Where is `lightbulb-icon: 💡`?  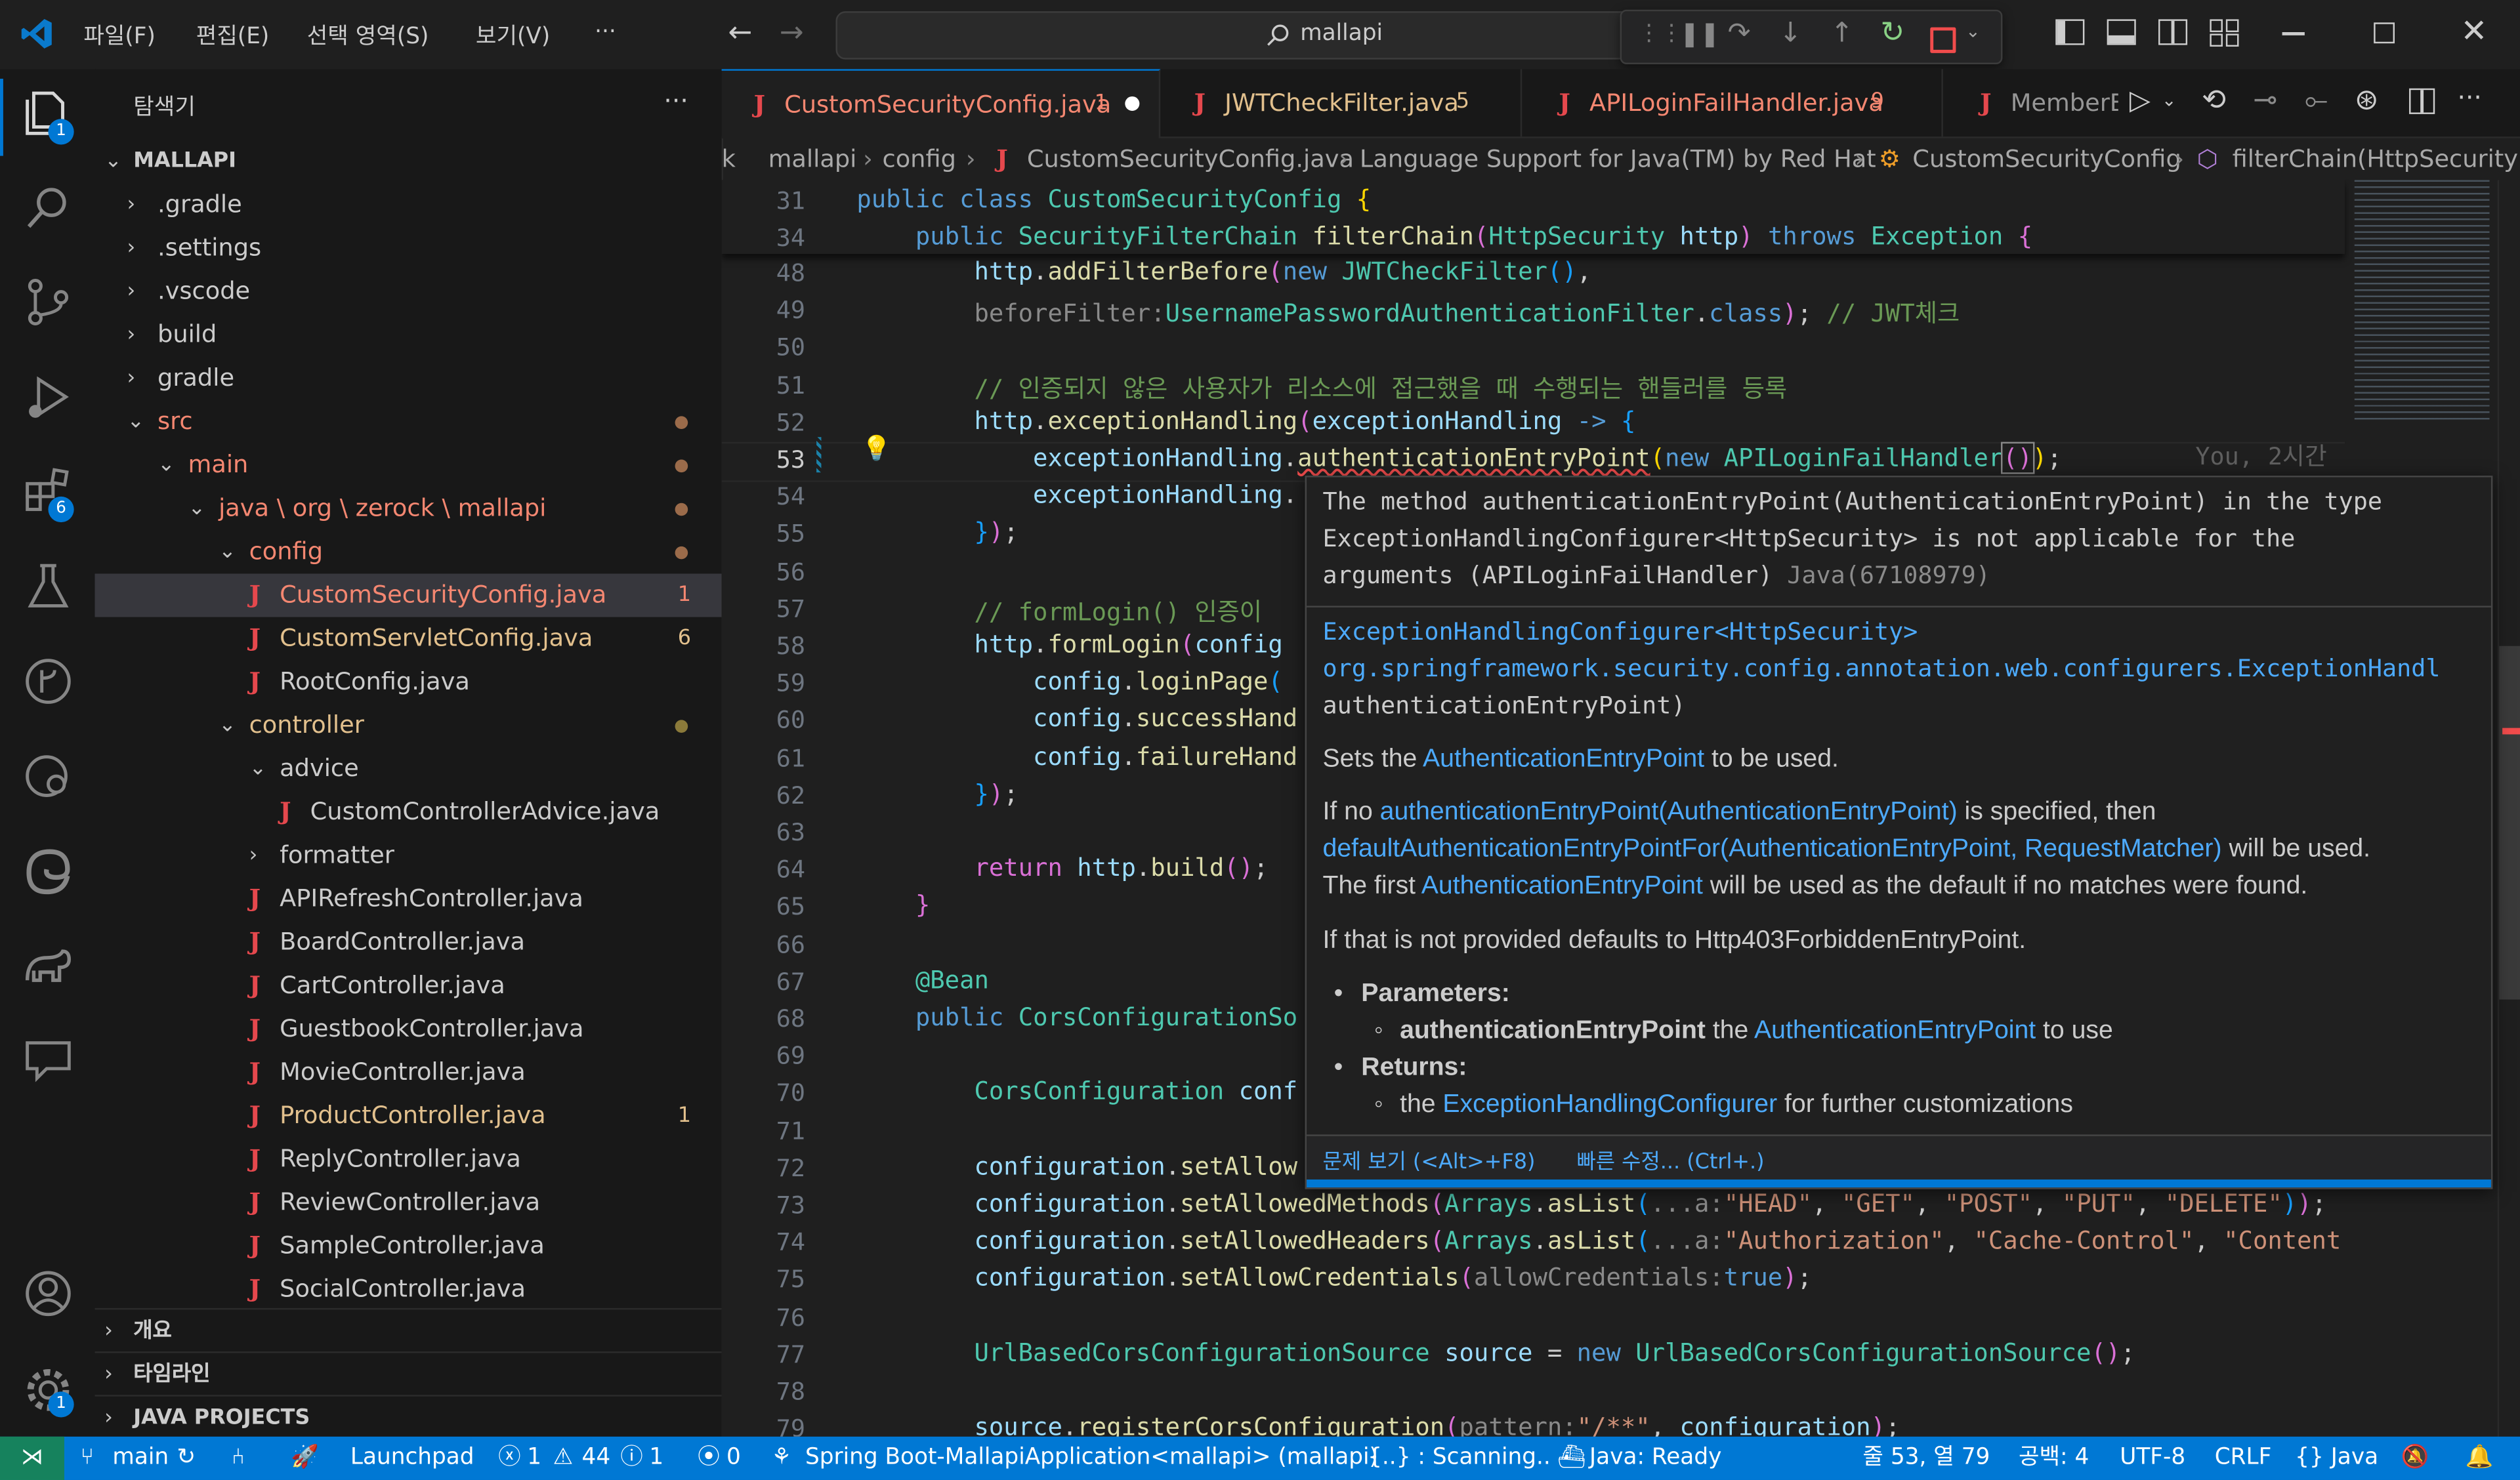 lightbulb-icon: 💡 is located at coordinates (877, 448).